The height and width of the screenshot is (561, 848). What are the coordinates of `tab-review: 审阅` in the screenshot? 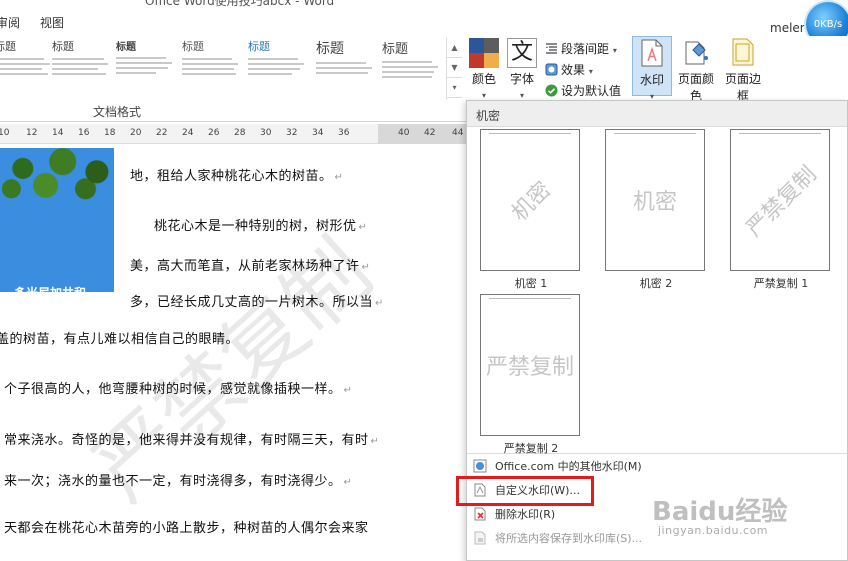 It's located at (10, 22).